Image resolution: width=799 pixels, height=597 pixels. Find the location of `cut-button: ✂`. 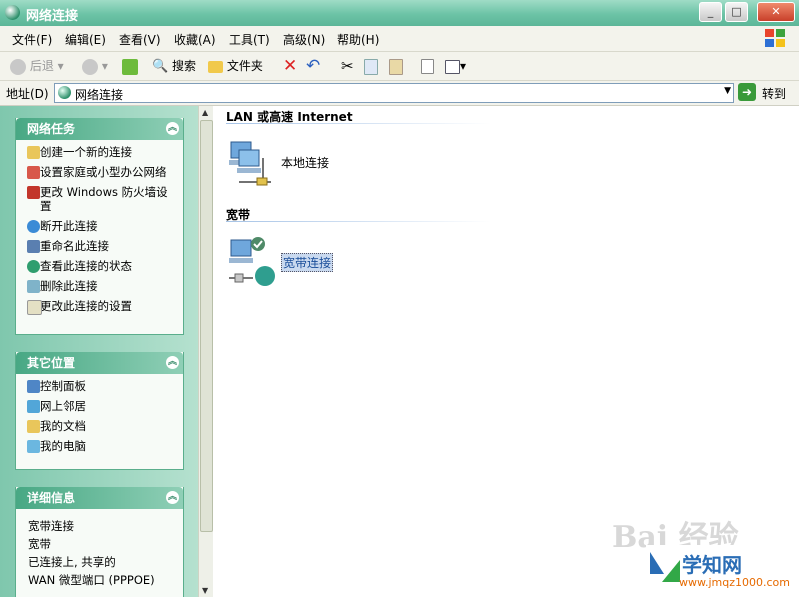

cut-button: ✂ is located at coordinates (347, 66).